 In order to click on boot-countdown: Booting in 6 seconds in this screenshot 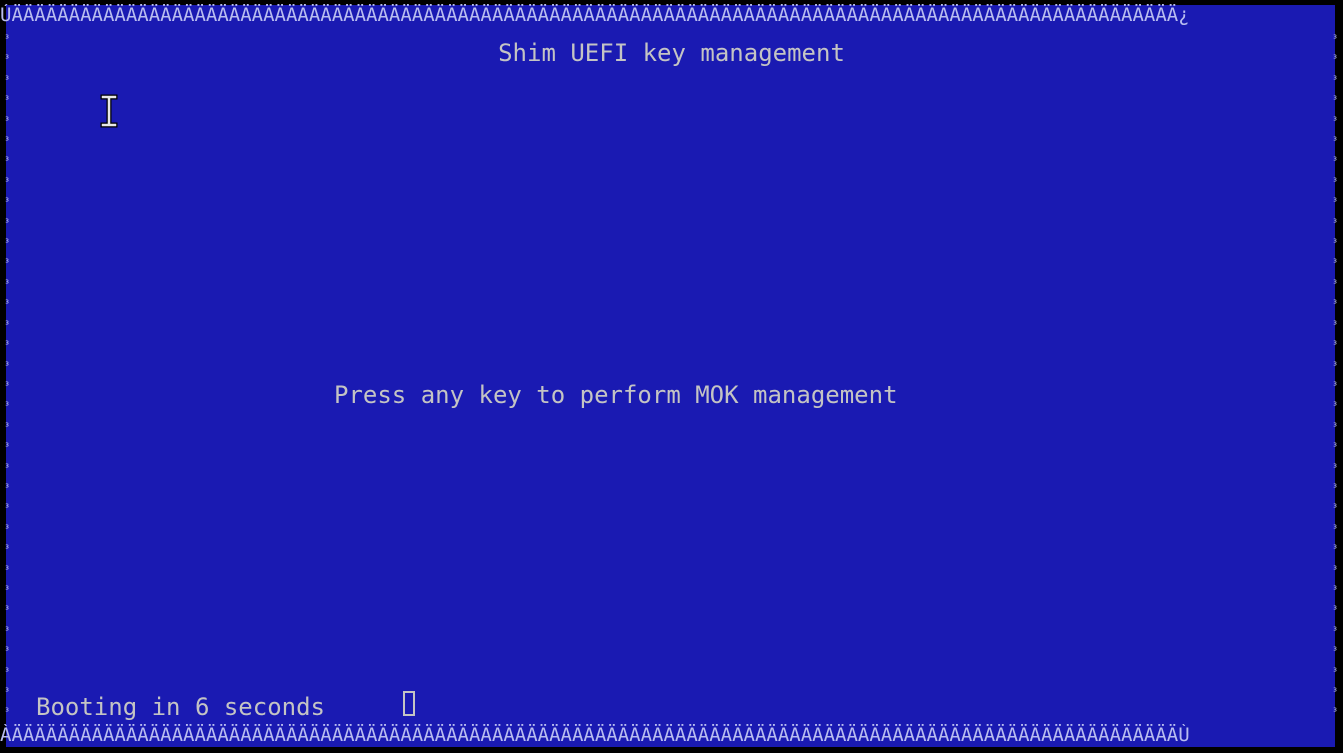, I will do `click(180, 707)`.